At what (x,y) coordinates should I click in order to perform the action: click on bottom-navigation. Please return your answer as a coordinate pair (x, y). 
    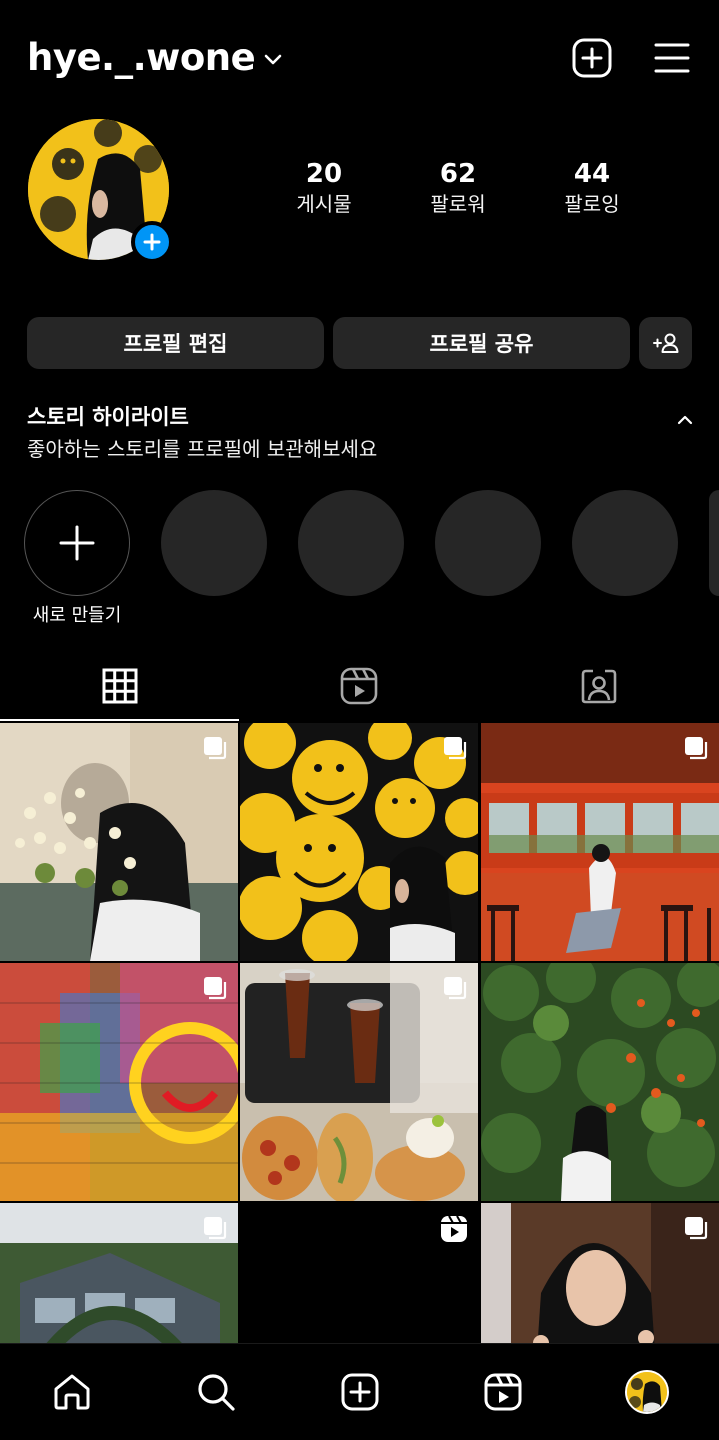
    Looking at the image, I should click on (359, 1391).